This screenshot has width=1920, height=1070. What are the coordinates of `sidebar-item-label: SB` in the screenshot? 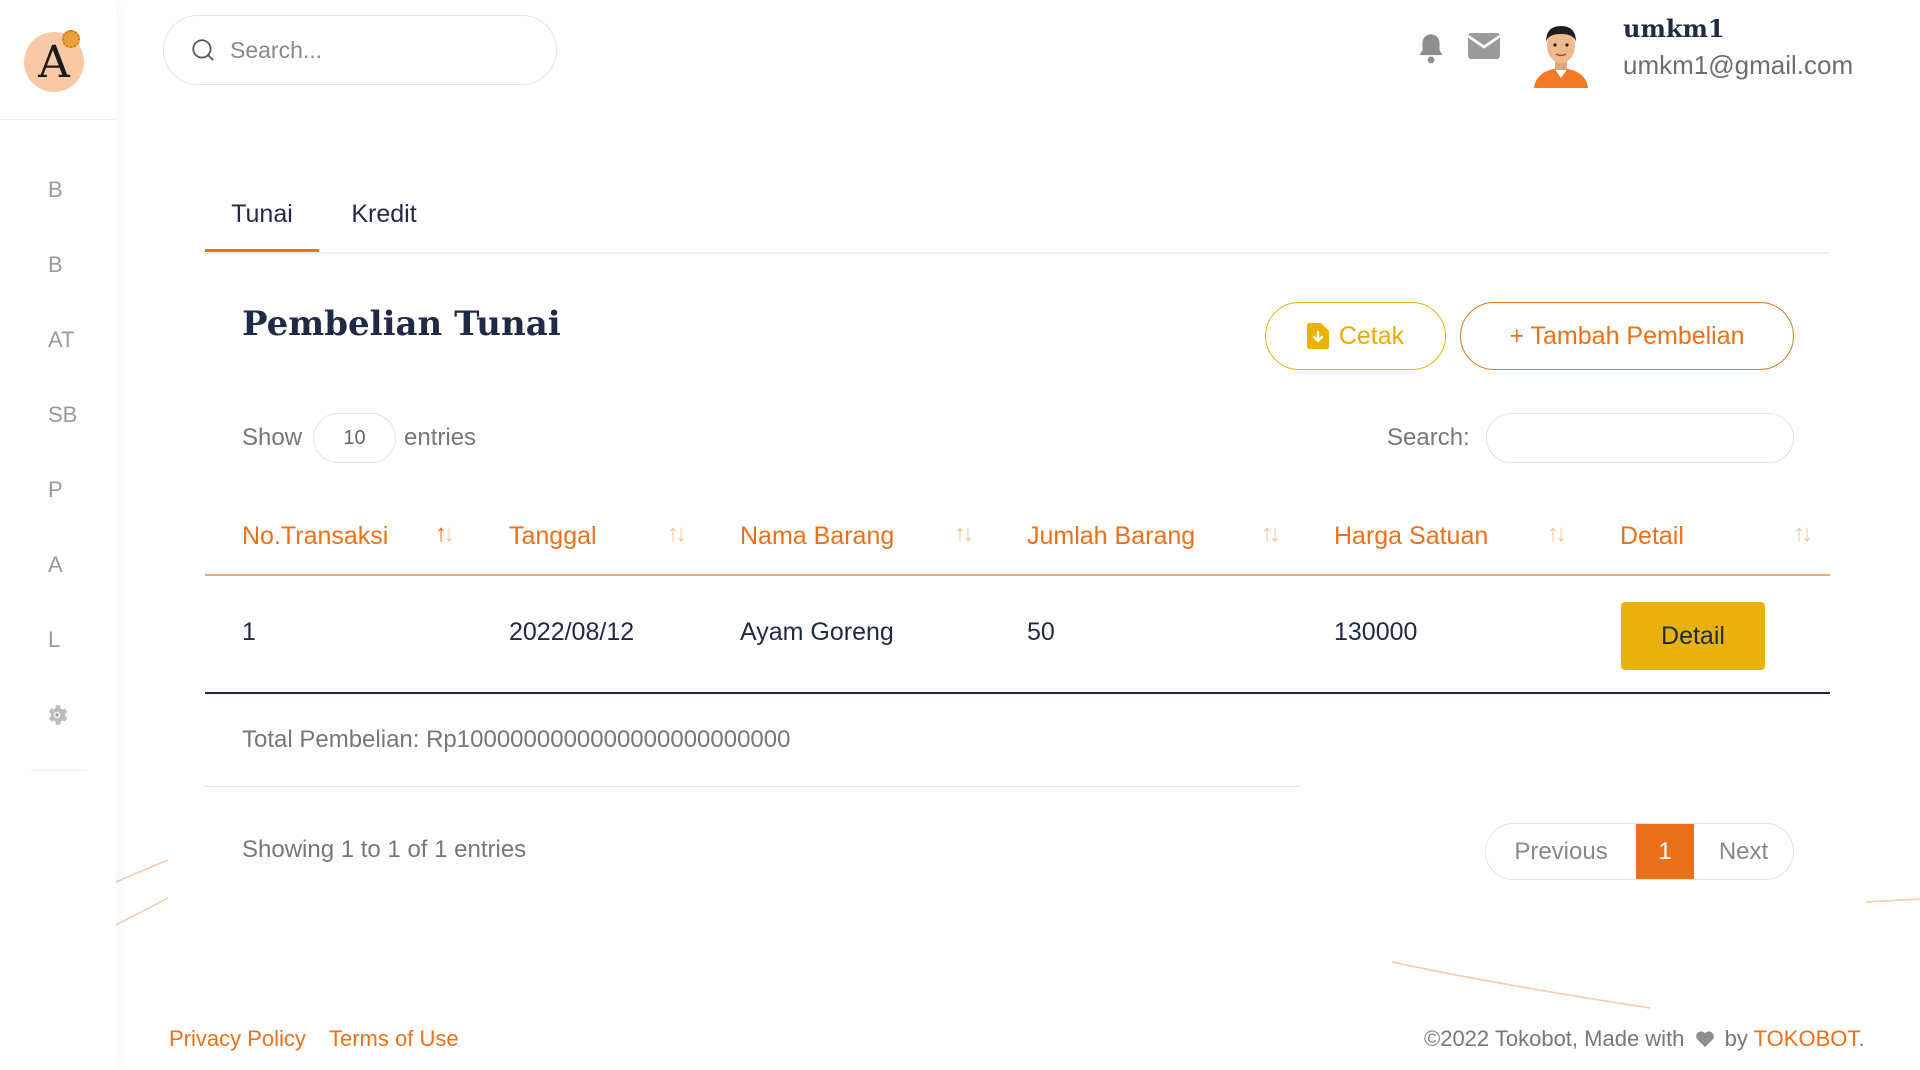 It's located at (63, 414).